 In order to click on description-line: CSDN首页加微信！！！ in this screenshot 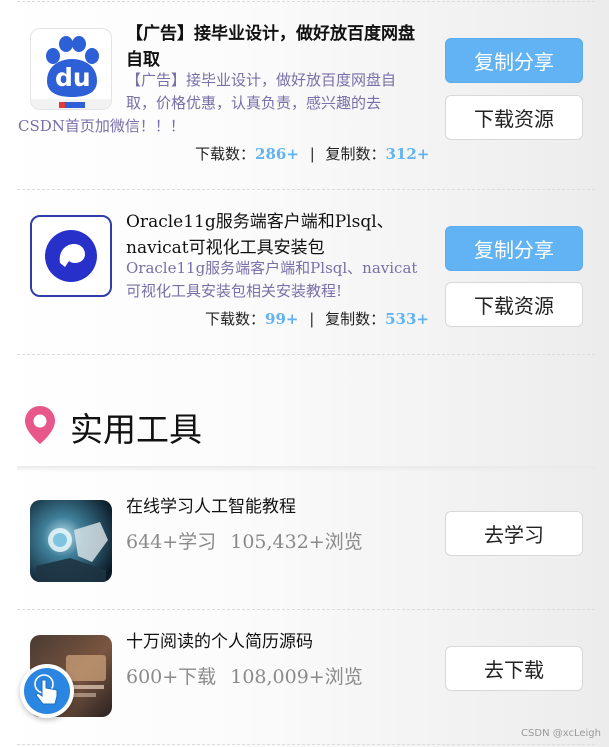, I will do `click(101, 126)`.